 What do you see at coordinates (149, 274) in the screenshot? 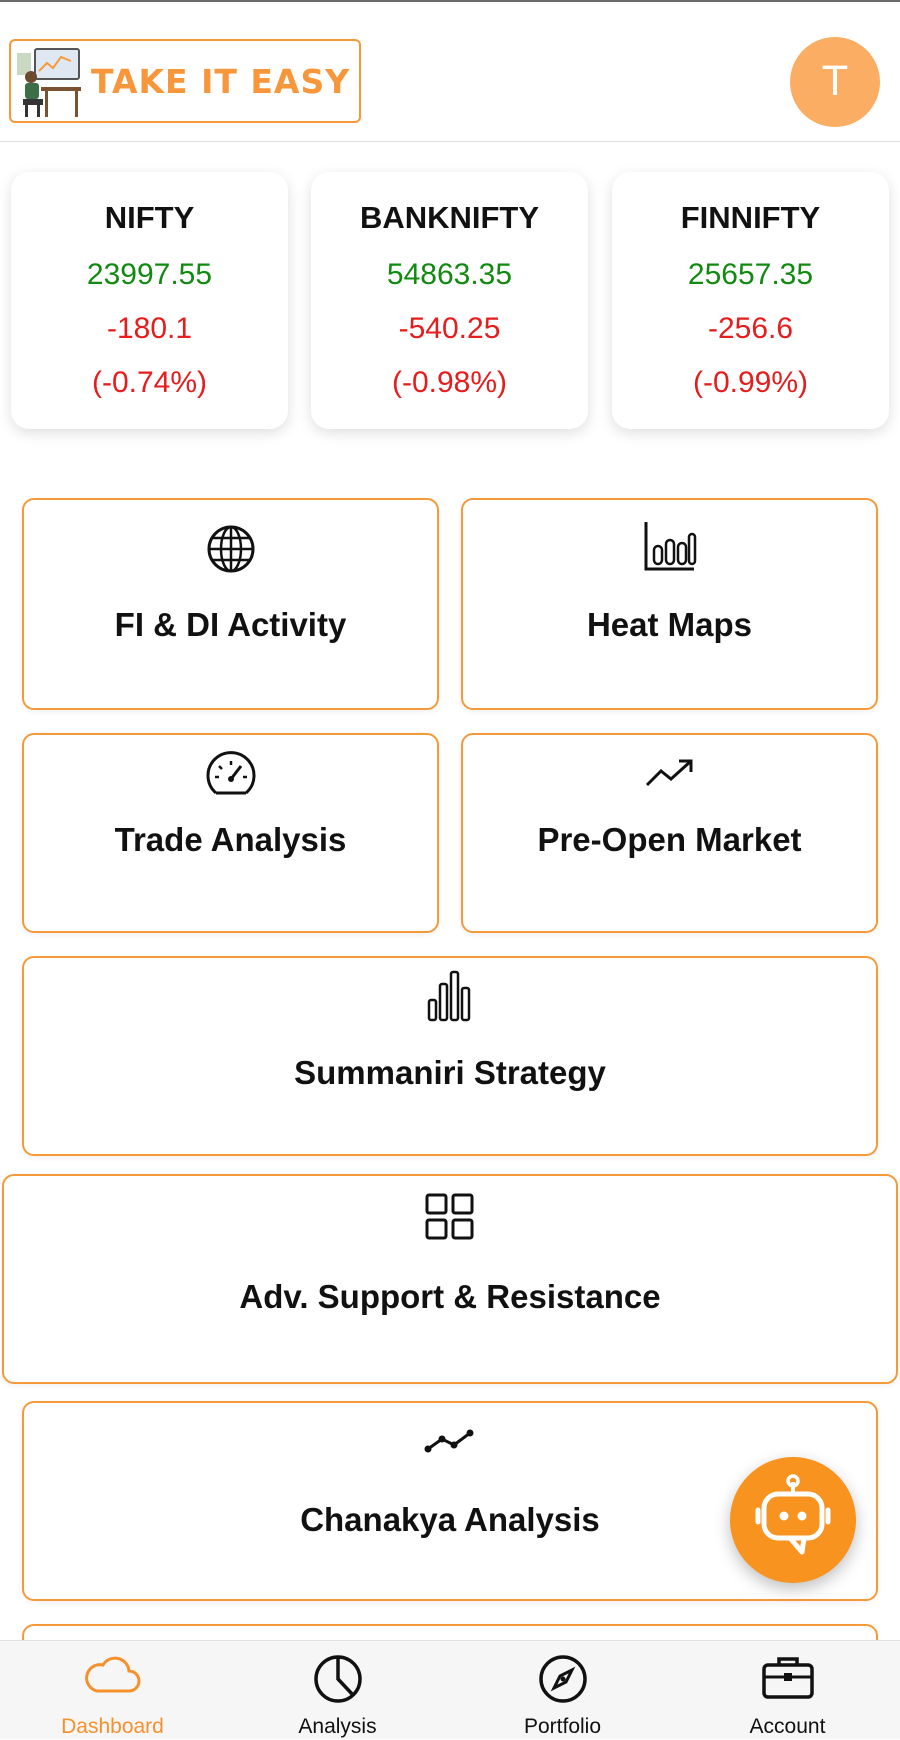
I see `index-price: 23997.55` at bounding box center [149, 274].